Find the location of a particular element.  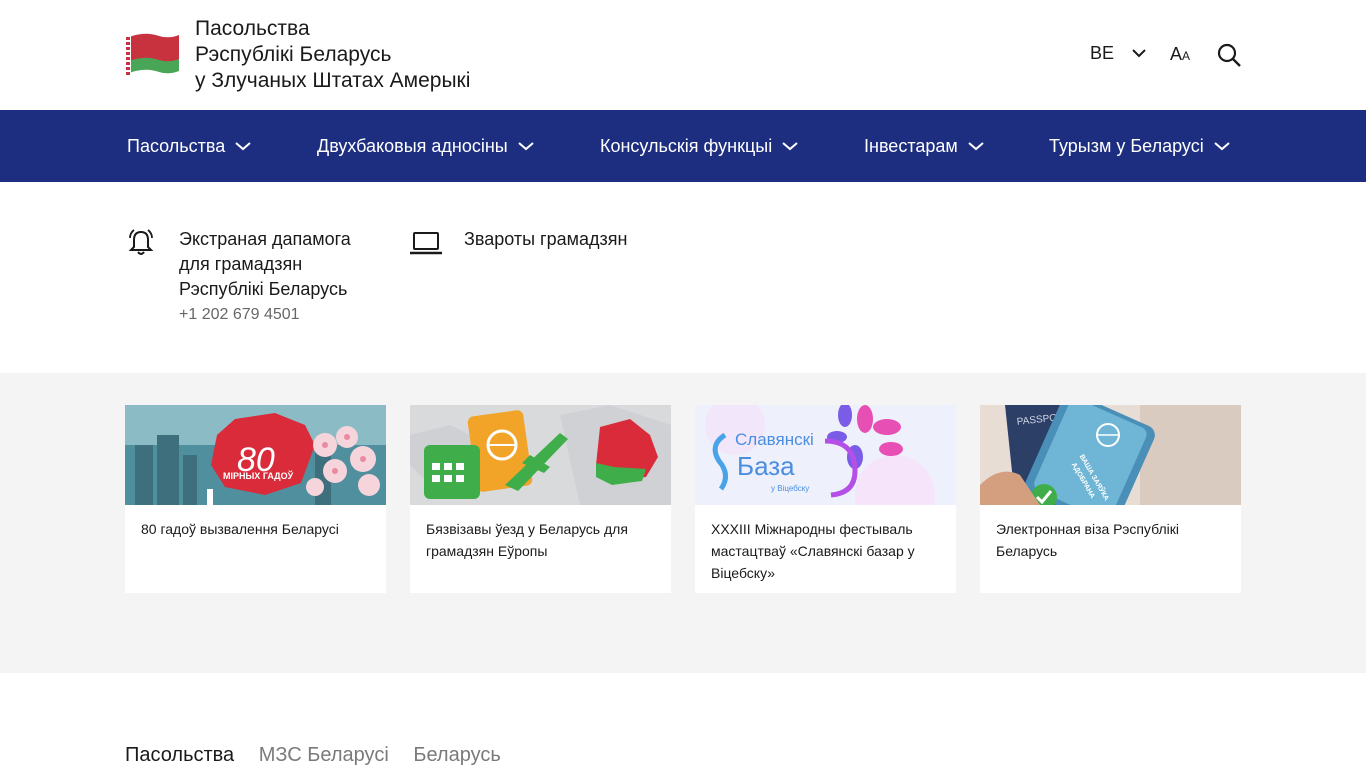

nav-item-label: Консульскія функцыі is located at coordinates (686, 145).